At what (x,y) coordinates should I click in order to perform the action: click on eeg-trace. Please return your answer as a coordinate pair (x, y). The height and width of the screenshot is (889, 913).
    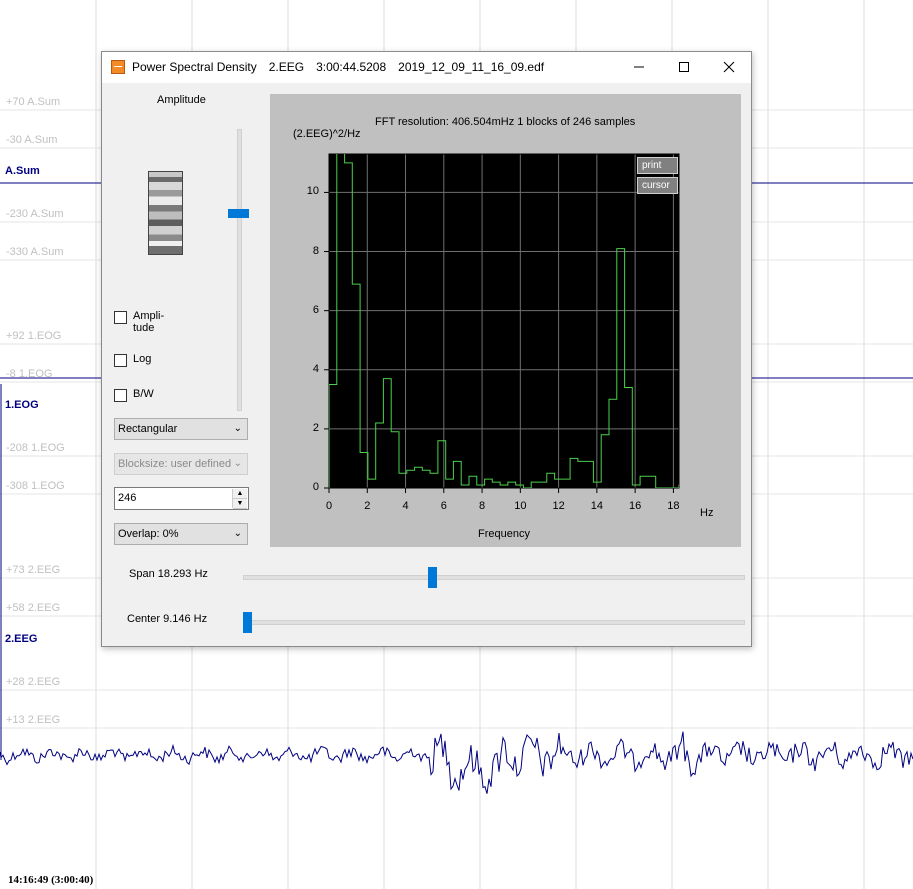
    Looking at the image, I should click on (456, 762).